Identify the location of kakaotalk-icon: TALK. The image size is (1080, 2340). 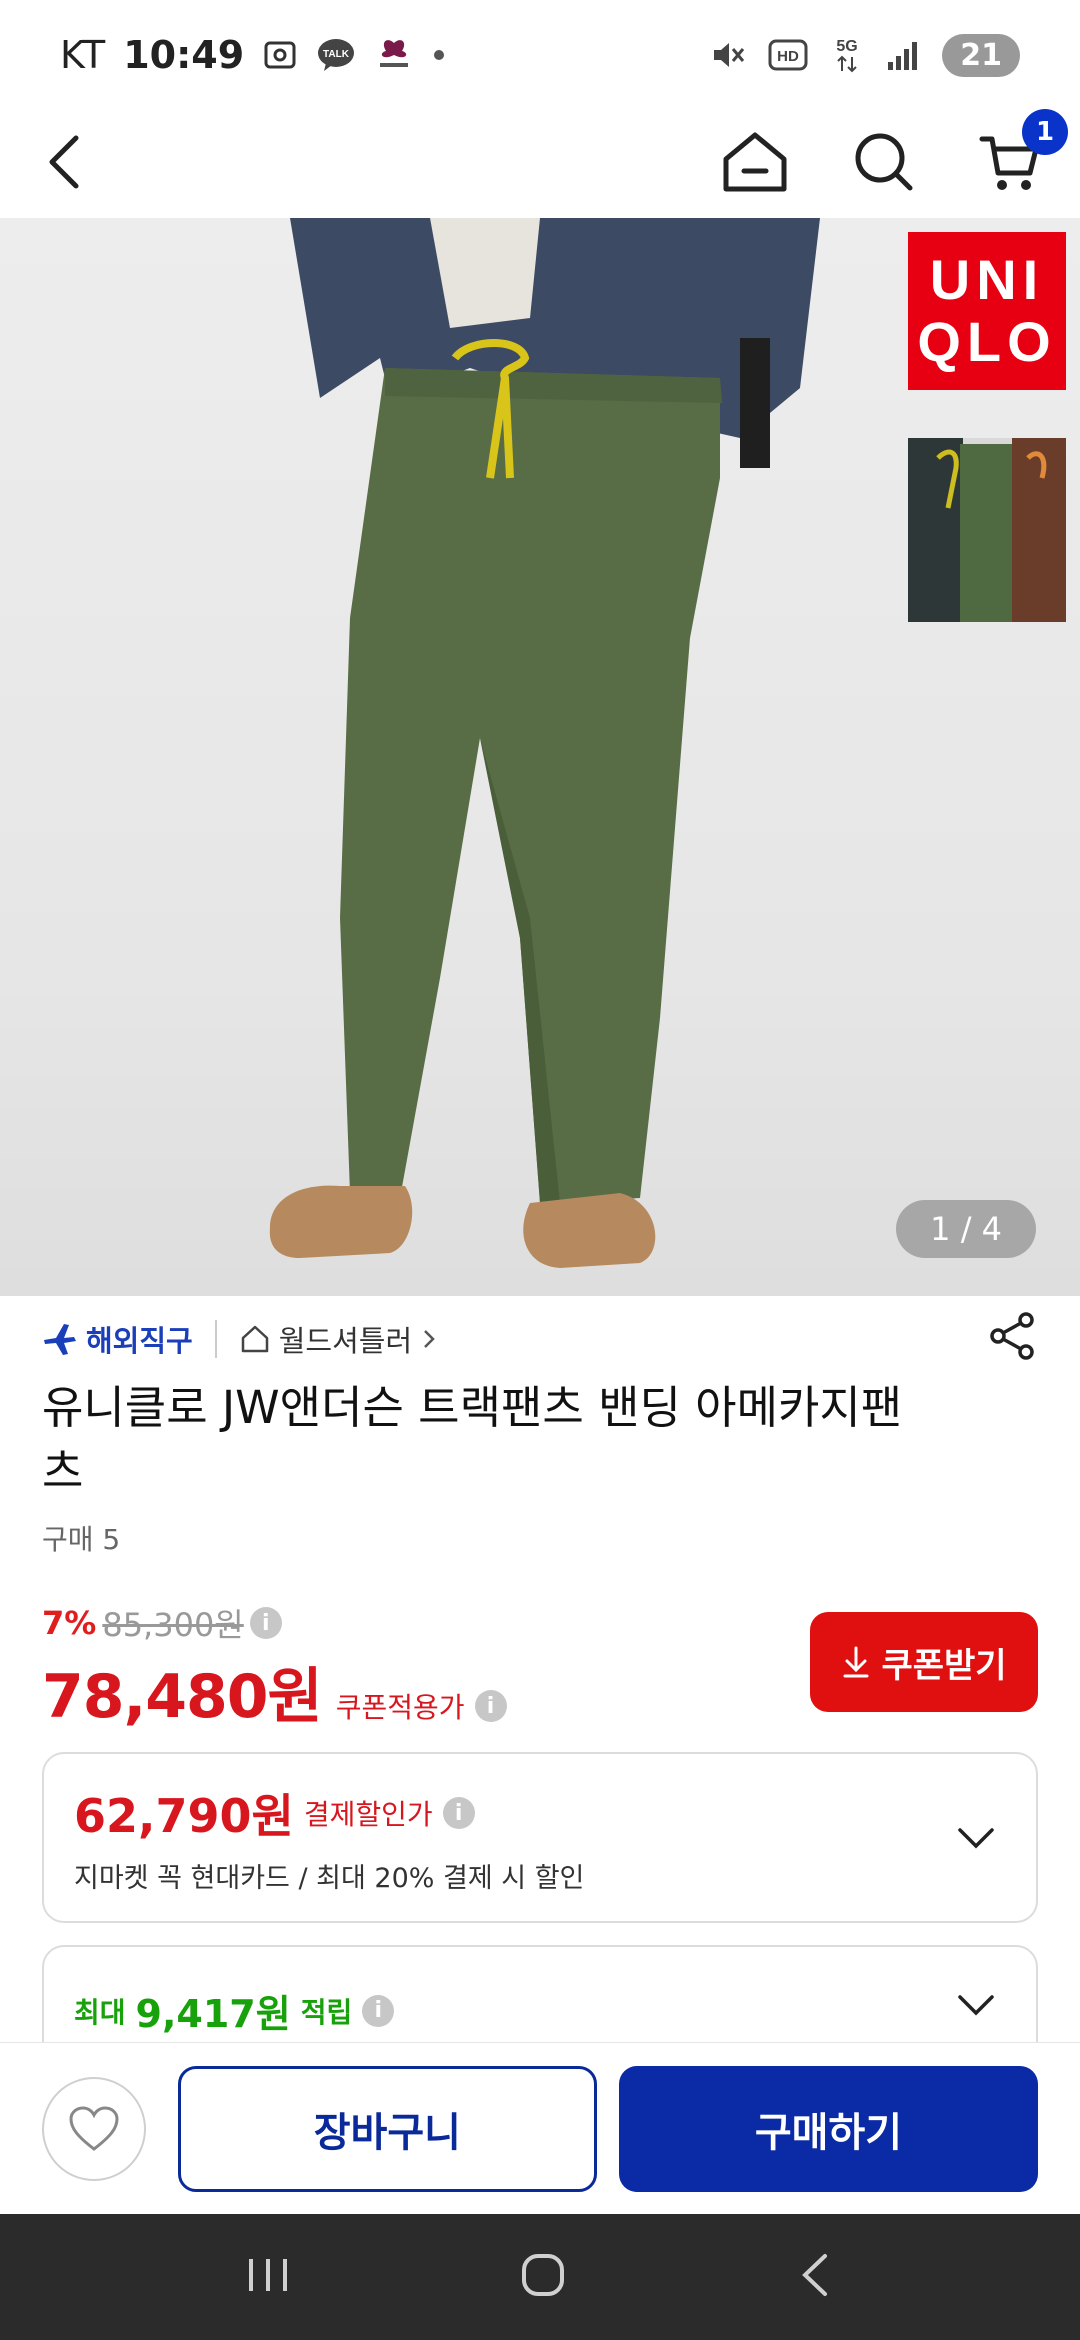
(336, 55).